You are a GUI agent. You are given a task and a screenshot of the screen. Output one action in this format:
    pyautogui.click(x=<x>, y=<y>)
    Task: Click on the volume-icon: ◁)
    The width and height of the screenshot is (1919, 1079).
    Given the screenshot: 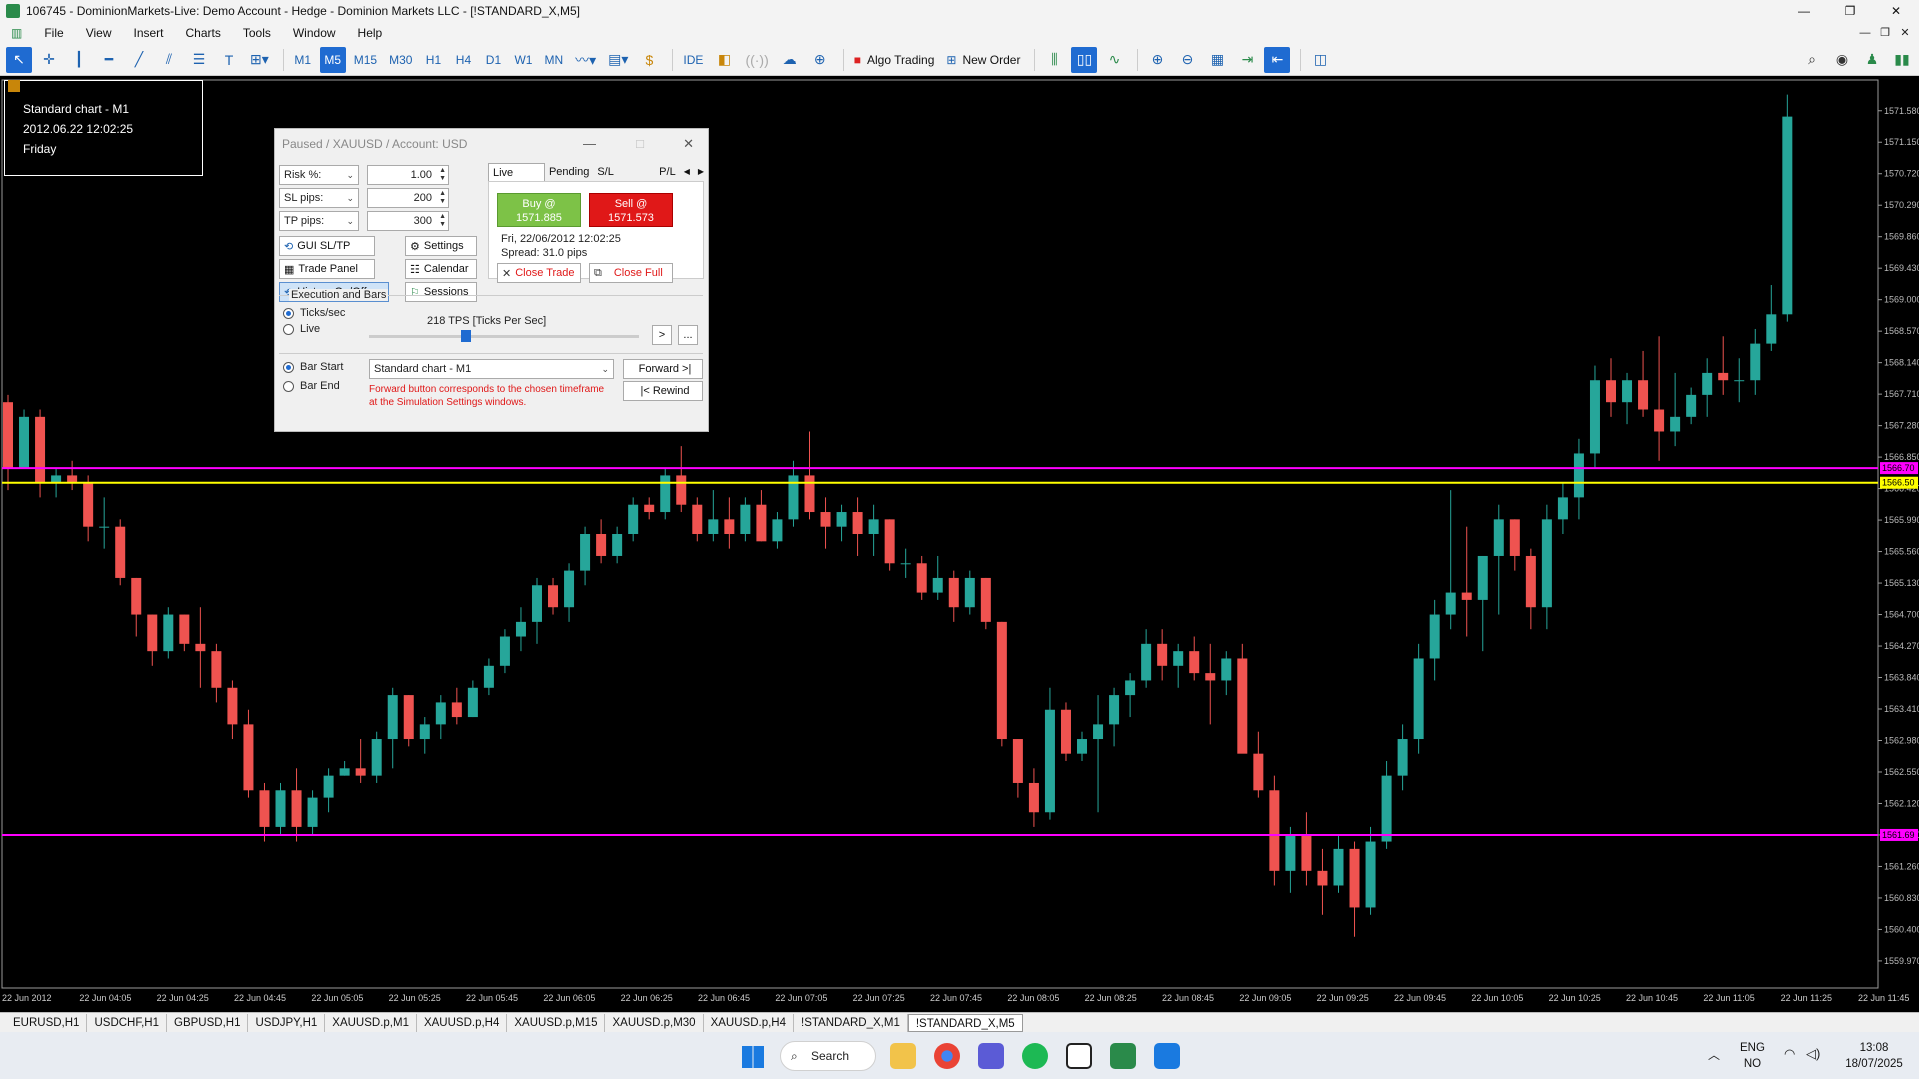 What is the action you would take?
    pyautogui.click(x=1813, y=1054)
    